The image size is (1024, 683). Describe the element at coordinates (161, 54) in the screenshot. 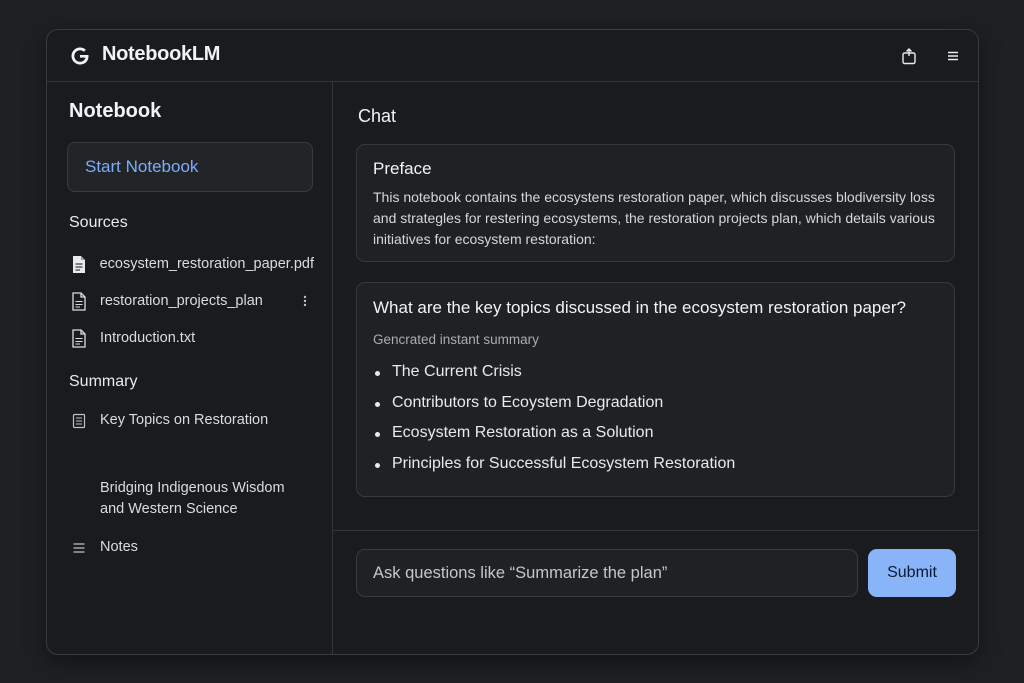

I see `app-name: NotebookLM` at that location.